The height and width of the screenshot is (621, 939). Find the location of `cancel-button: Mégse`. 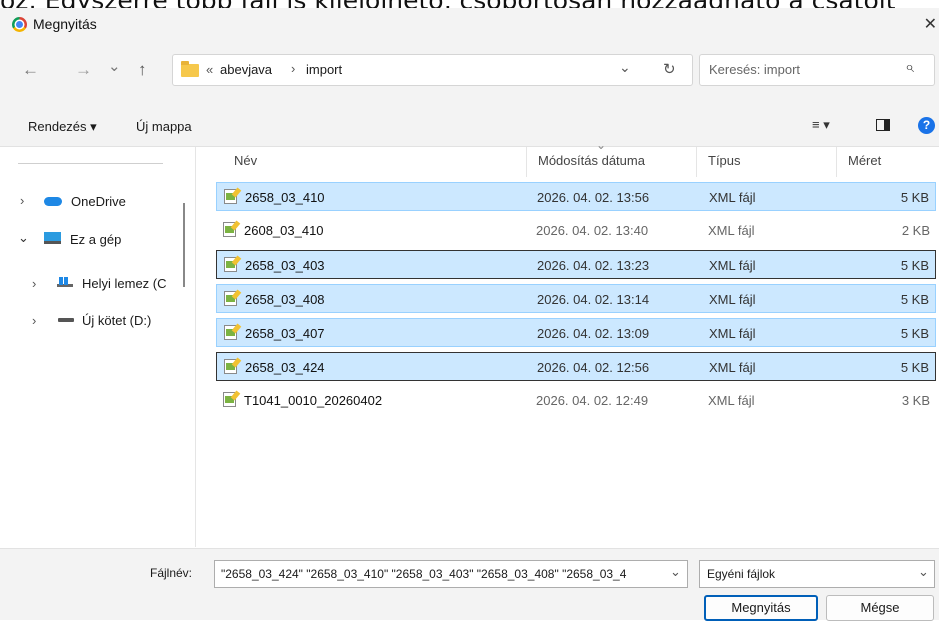

cancel-button: Mégse is located at coordinates (880, 608).